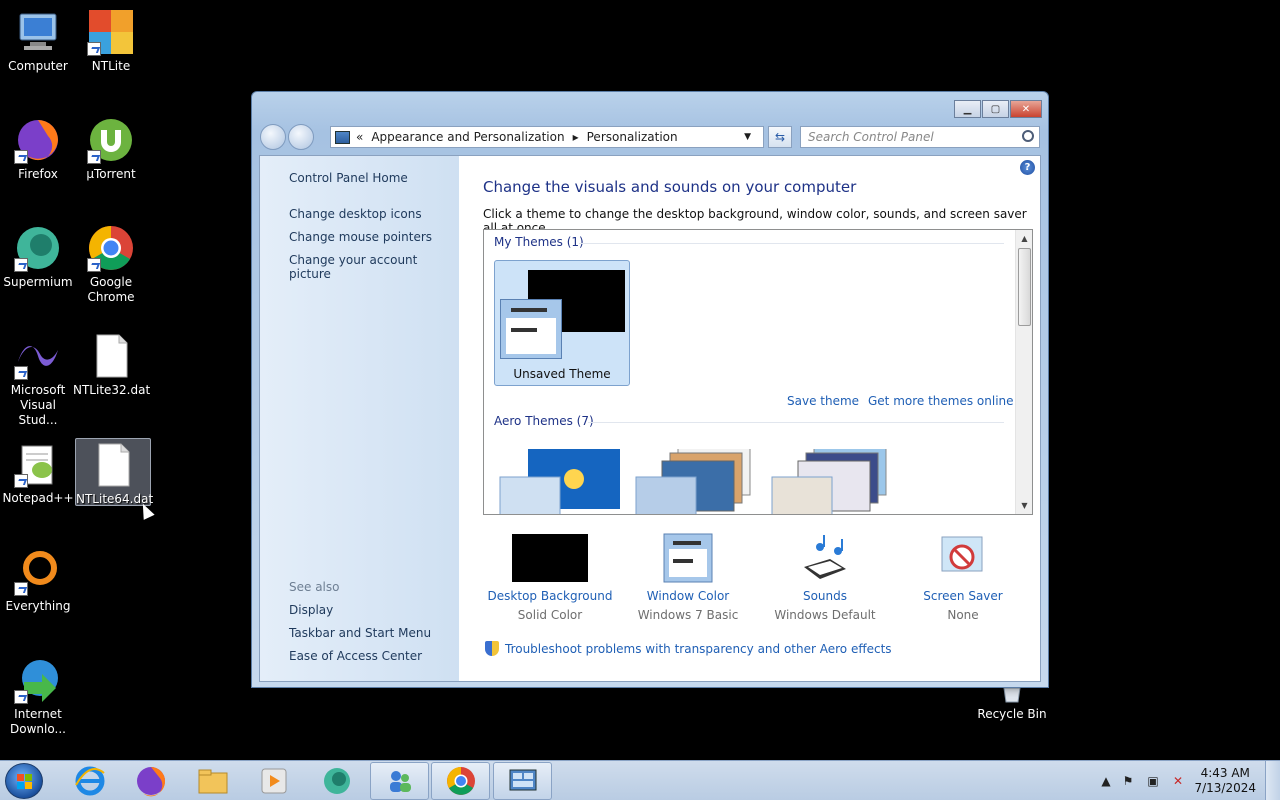 The image size is (1280, 800). Describe the element at coordinates (336, 781) in the screenshot. I see `taskbar-supermium` at that location.